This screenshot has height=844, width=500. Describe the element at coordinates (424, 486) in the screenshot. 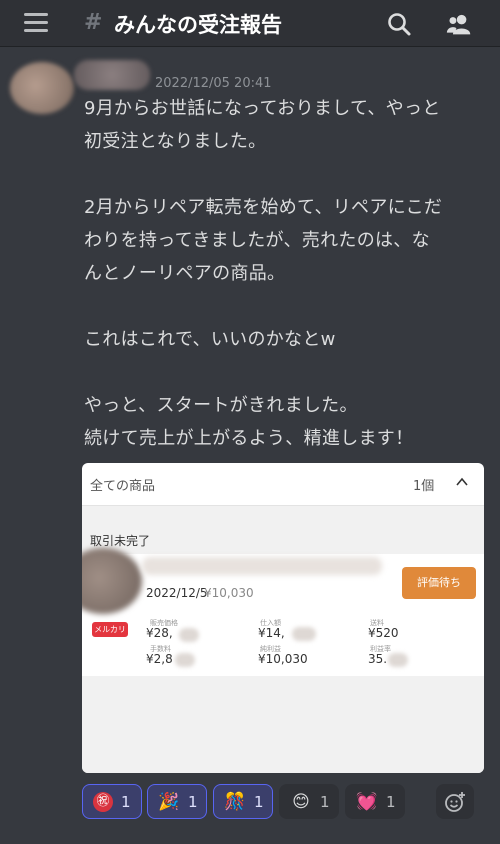

I see `item-count: 1個` at that location.